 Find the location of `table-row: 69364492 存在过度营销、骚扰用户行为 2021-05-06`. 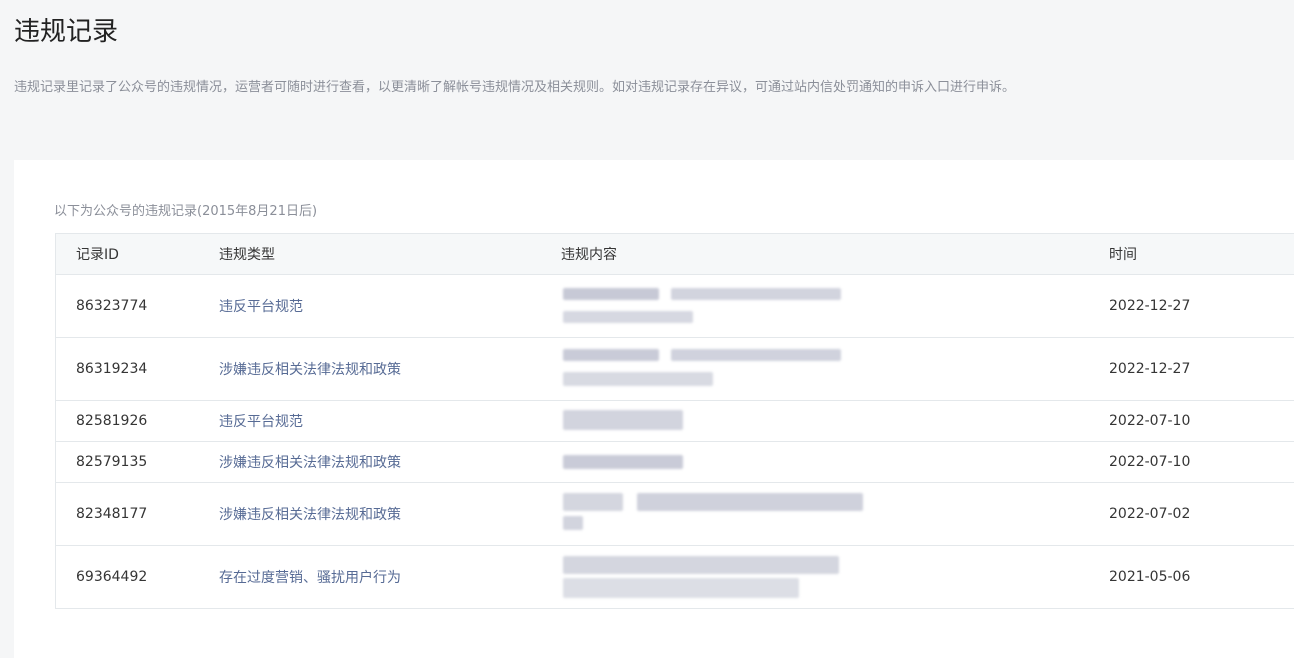

table-row: 69364492 存在过度营销、骚扰用户行为 2021-05-06 is located at coordinates (675, 577).